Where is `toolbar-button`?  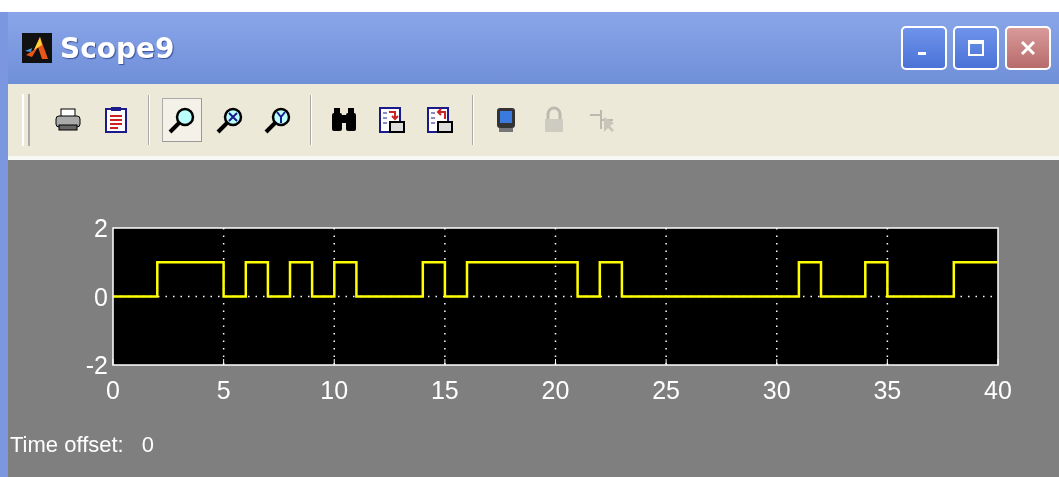
toolbar-button is located at coordinates (182, 120).